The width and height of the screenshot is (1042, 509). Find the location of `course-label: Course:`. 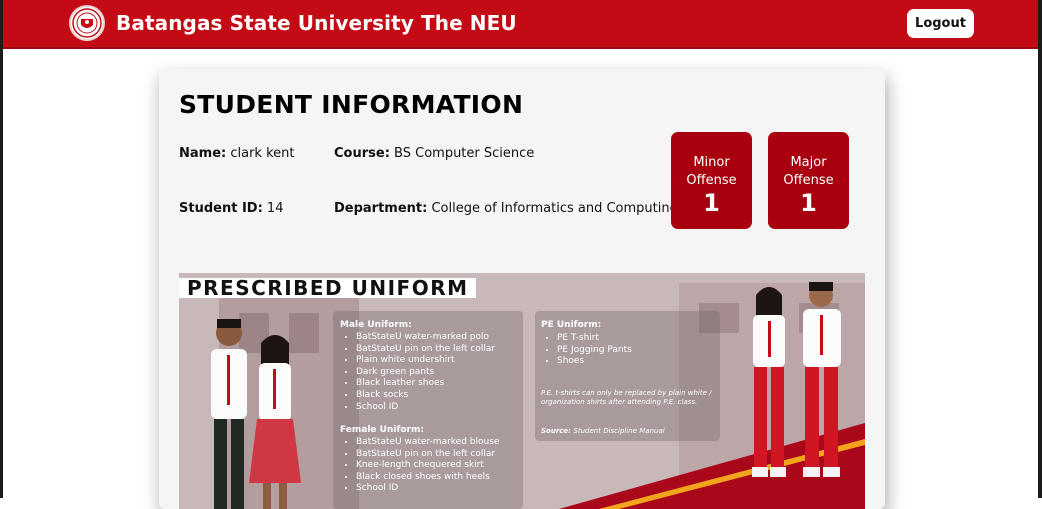

course-label: Course: is located at coordinates (362, 153).